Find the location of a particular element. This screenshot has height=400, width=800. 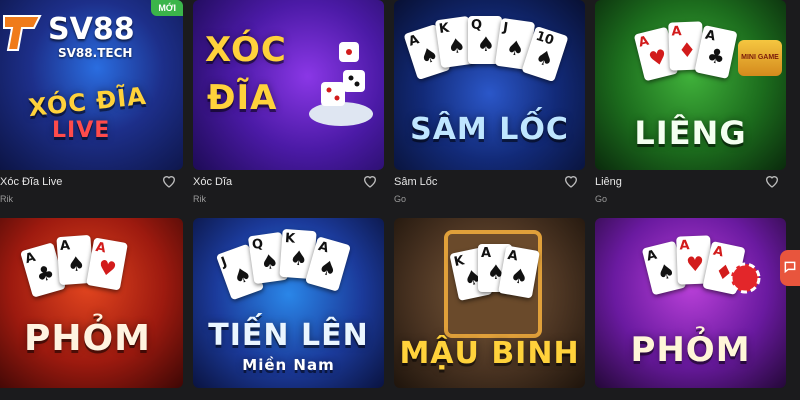

card-meta: Xóc Đĩa Live Rik is located at coordinates (91, 192).